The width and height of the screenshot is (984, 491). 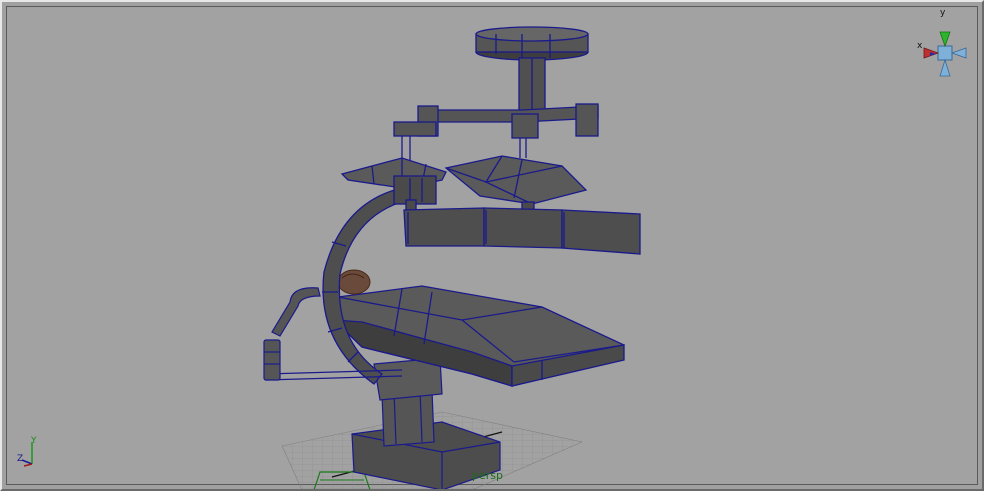 What do you see at coordinates (522, 231) in the screenshot?
I see `monitor-panels` at bounding box center [522, 231].